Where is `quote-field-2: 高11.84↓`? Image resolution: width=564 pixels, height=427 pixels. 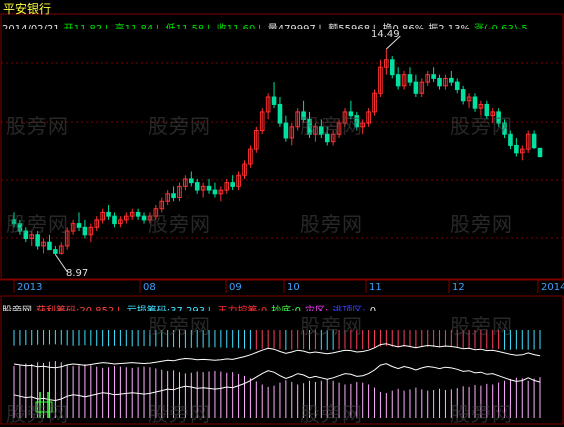
quote-field-2: 高11.84↓ is located at coordinates (138, 26).